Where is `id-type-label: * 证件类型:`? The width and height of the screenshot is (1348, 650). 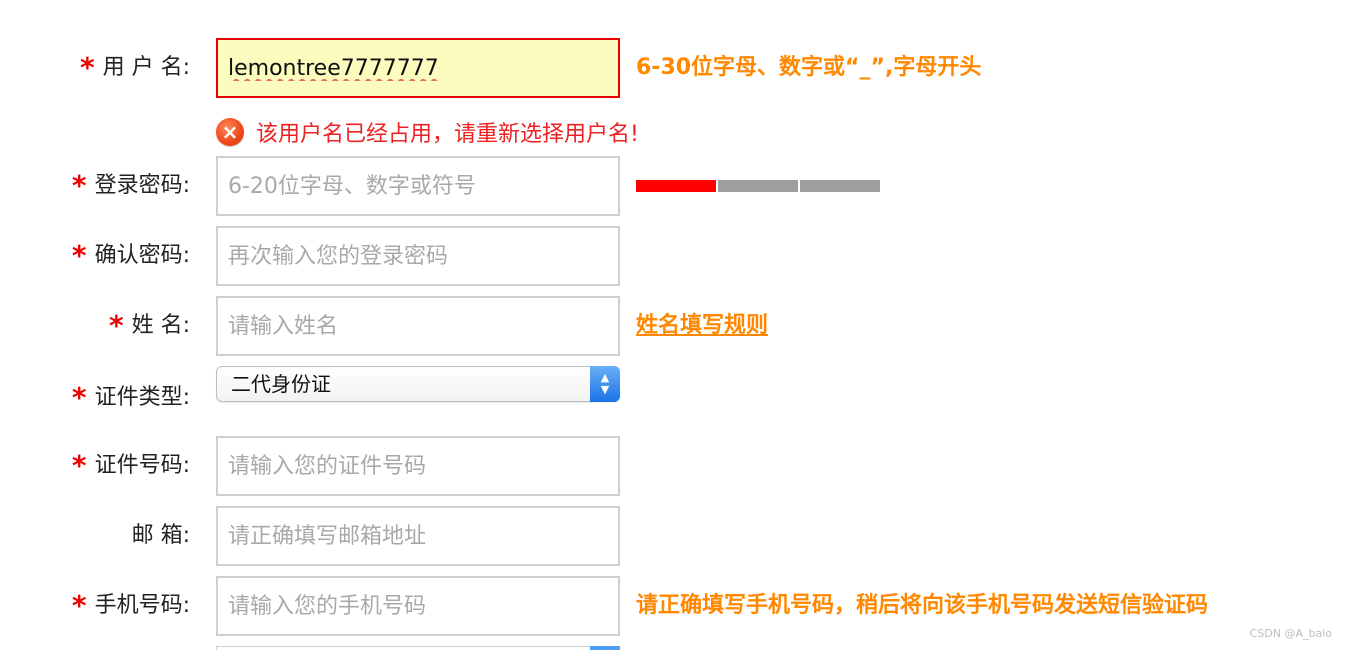
id-type-label: * 证件类型: is located at coordinates (130, 397).